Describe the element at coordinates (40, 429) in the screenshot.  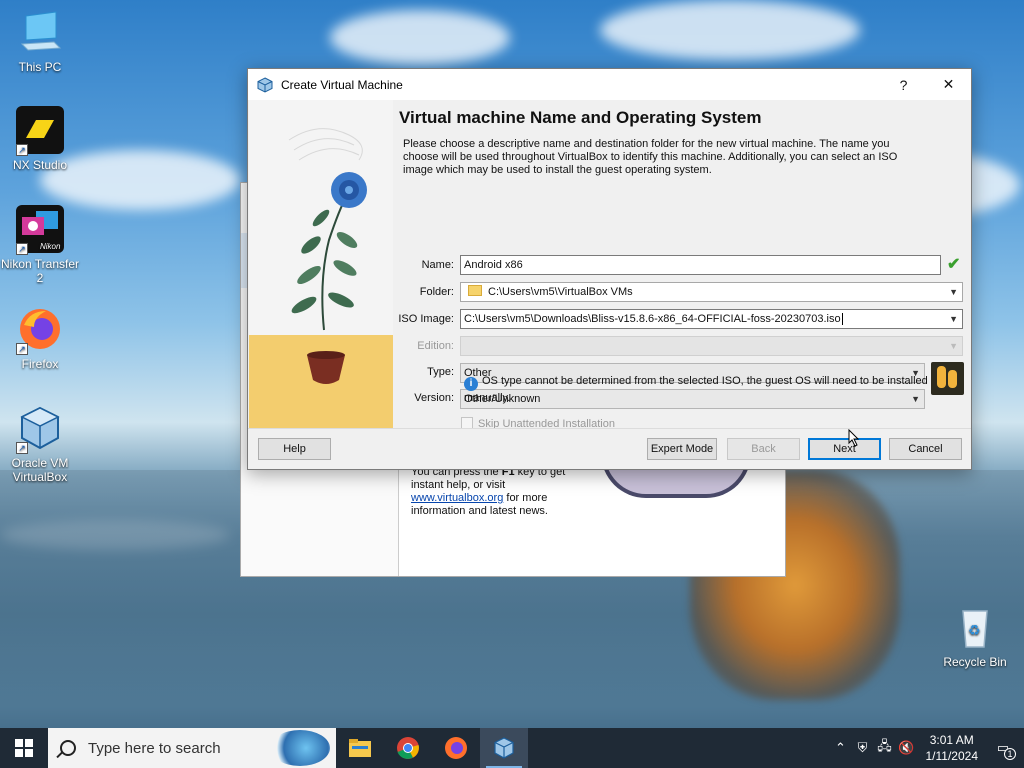
I see `virtualbox-icon: ↗` at that location.